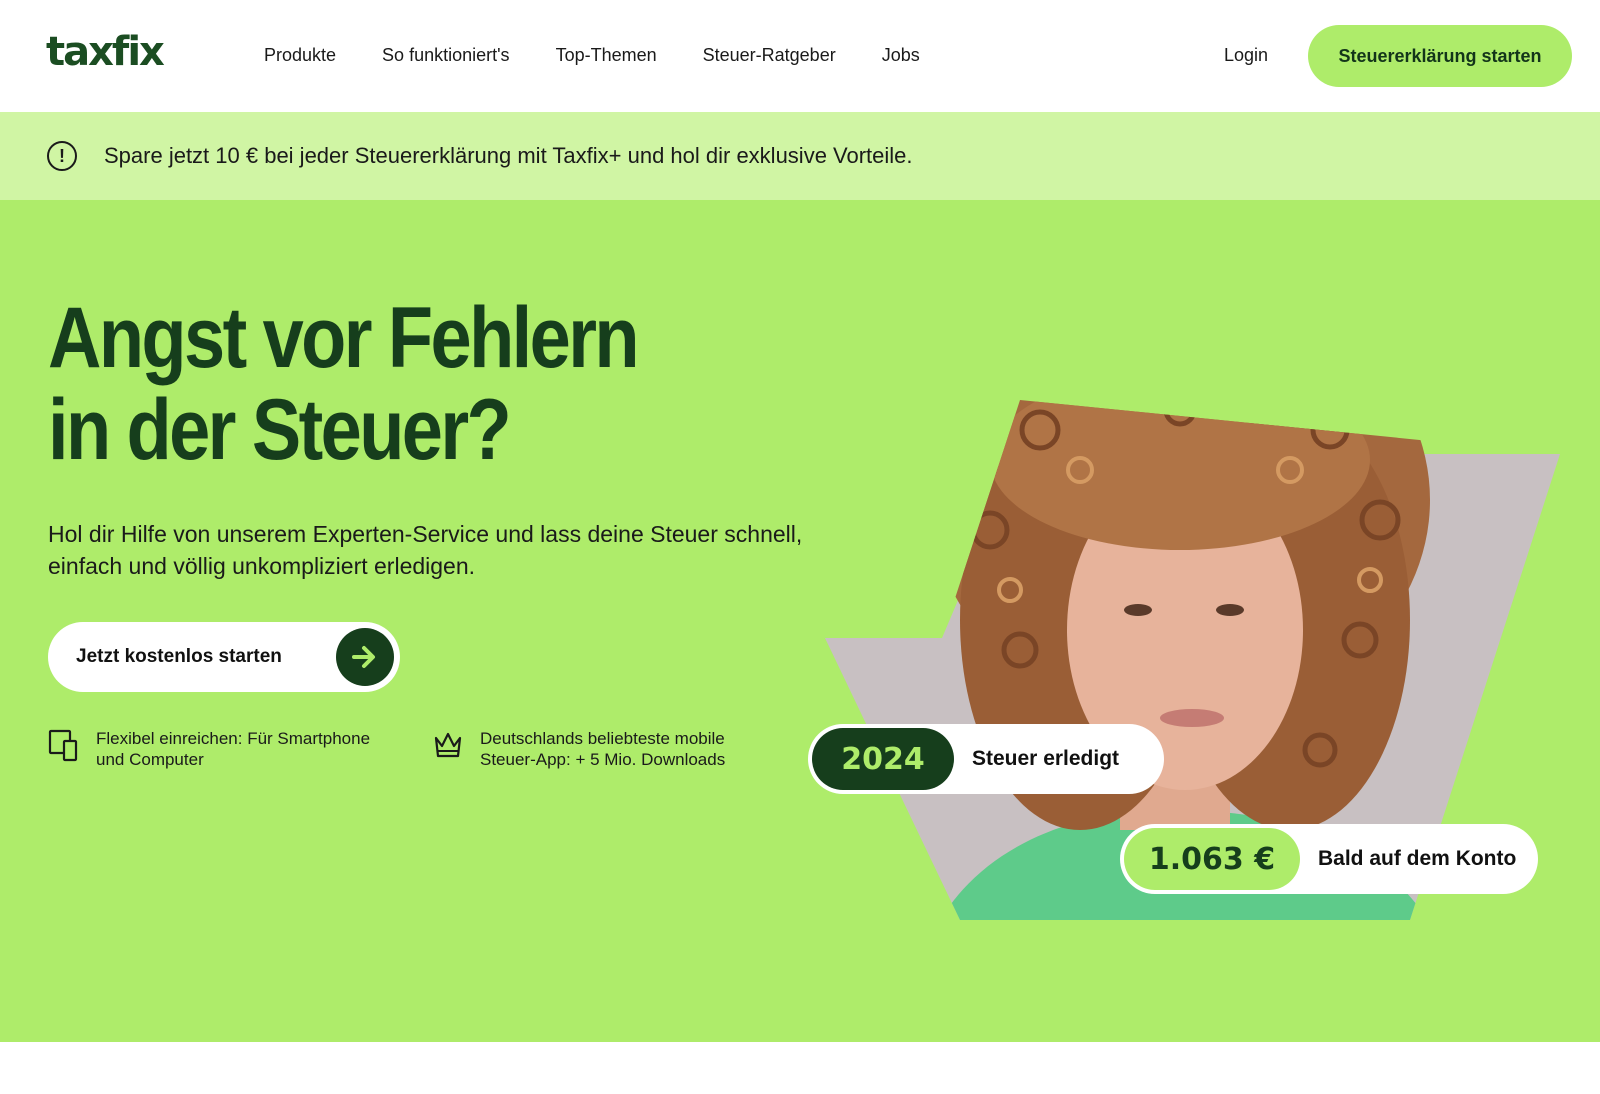 The height and width of the screenshot is (1094, 1600). Describe the element at coordinates (64, 745) in the screenshot. I see `devices-icon` at that location.